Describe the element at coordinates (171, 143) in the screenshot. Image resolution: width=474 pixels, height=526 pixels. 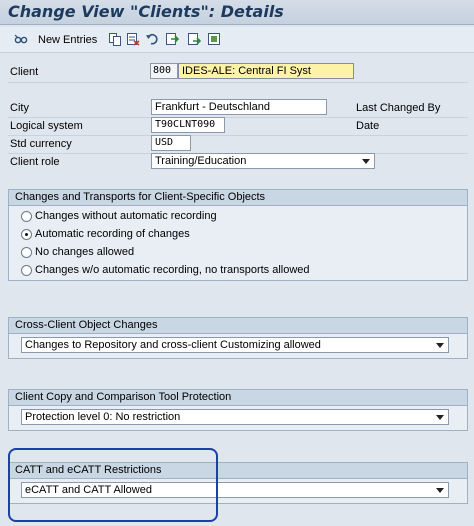
I see `std-currency-field: USD` at that location.